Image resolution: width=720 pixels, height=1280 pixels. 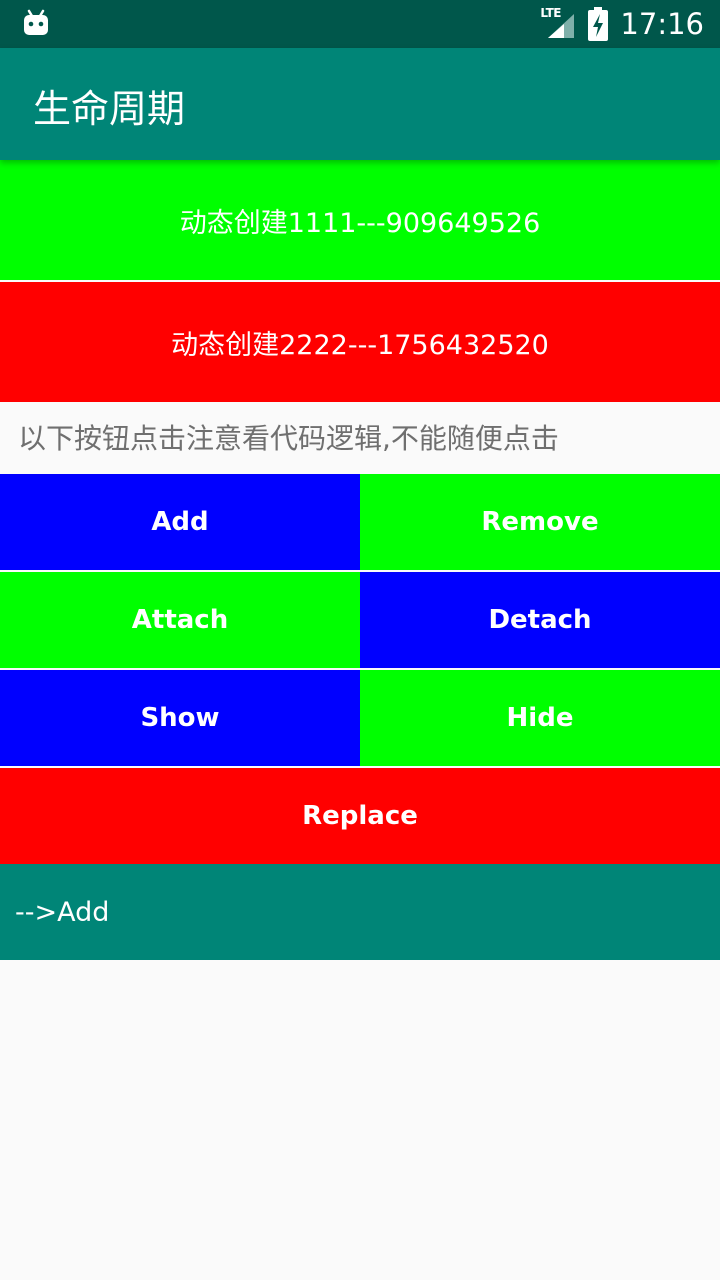 What do you see at coordinates (360, 104) in the screenshot?
I see `app-bar: 生命周期` at bounding box center [360, 104].